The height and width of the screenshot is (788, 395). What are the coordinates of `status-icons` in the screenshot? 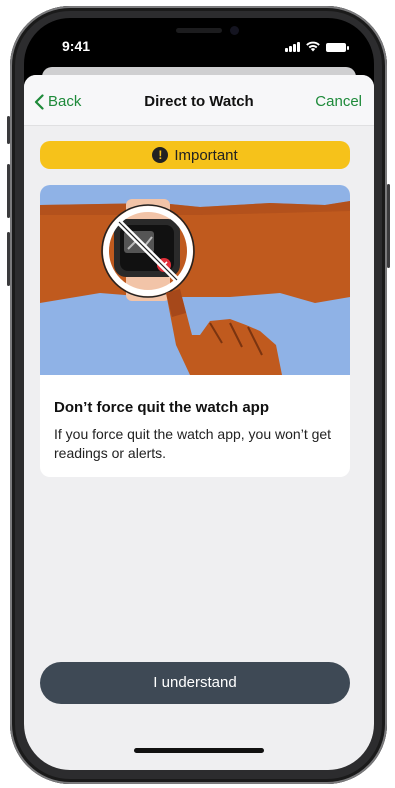 It's located at (317, 46).